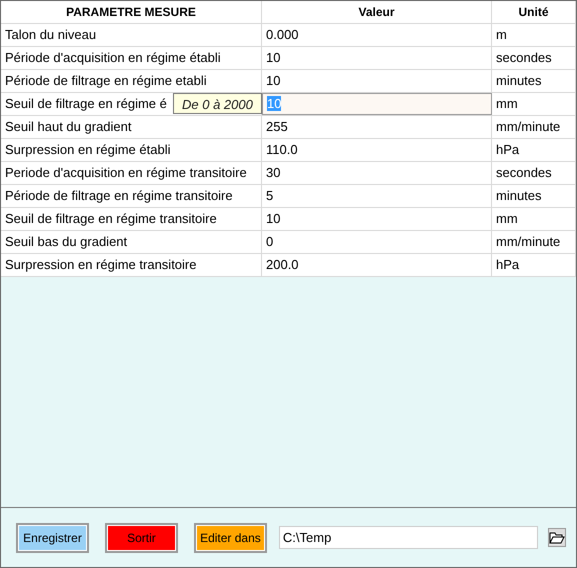 The width and height of the screenshot is (577, 568). I want to click on column-header: PARAMETRE MESURE, so click(131, 12).